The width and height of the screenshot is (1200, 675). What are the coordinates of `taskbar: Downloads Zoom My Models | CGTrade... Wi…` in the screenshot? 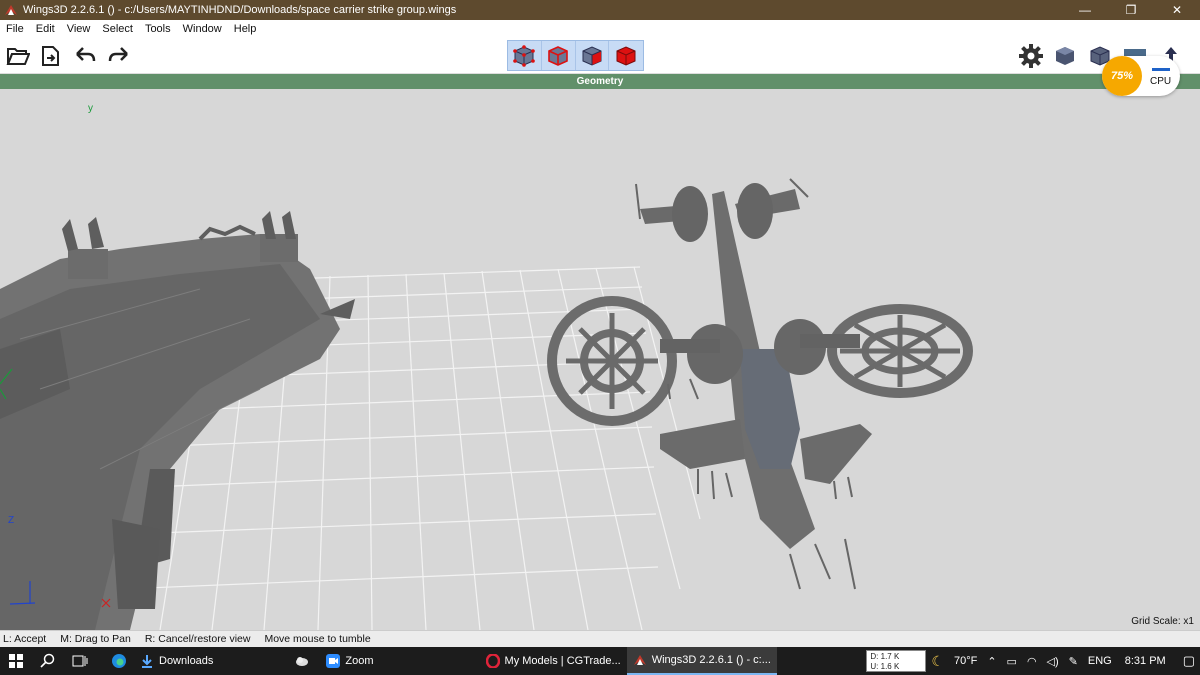 It's located at (600, 661).